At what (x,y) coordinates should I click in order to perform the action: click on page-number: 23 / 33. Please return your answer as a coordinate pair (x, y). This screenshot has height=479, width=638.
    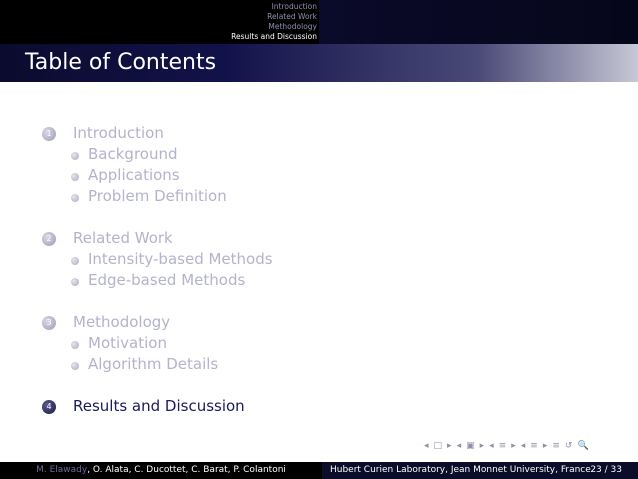
    Looking at the image, I should click on (606, 470).